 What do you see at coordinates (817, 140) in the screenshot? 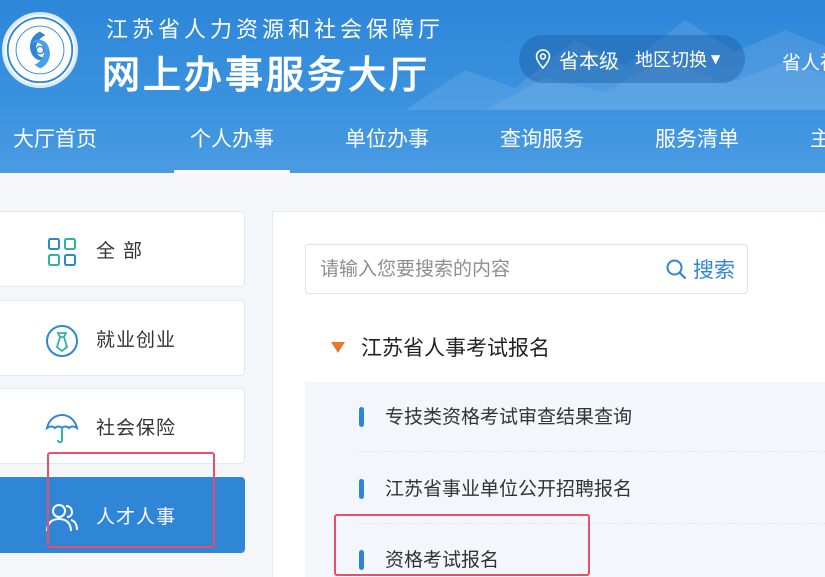
I see `nav-item-topic: 主` at bounding box center [817, 140].